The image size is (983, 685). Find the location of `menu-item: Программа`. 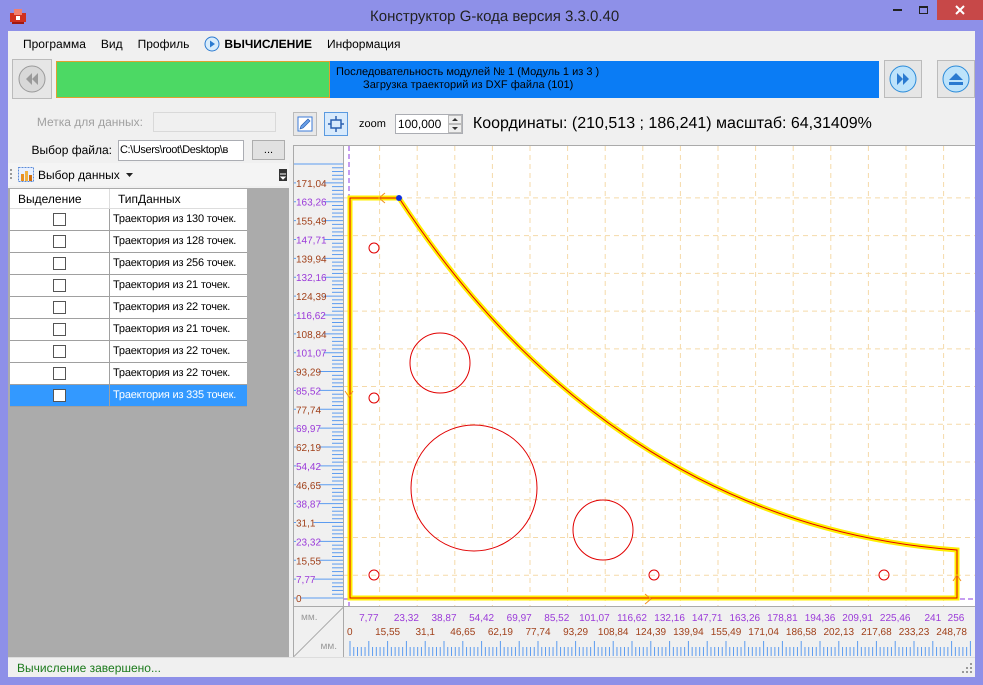

menu-item: Программа is located at coordinates (54, 44).